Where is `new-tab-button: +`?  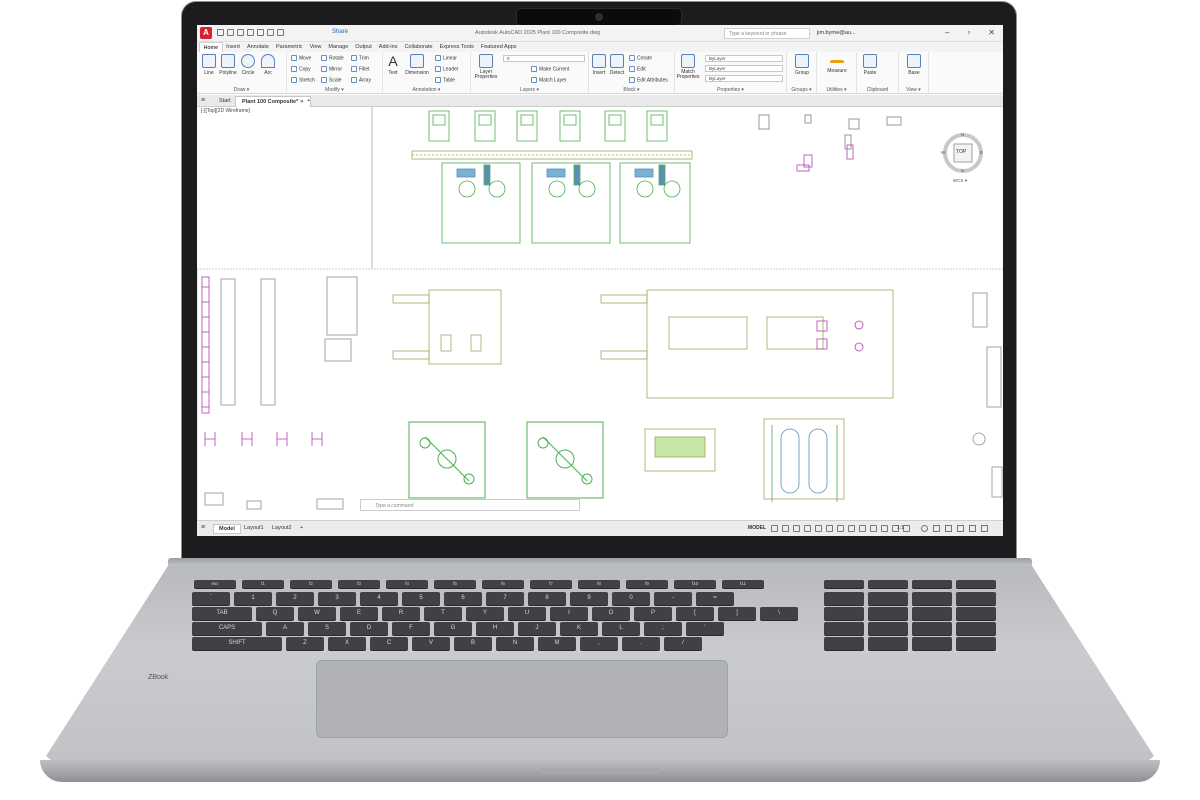
new-tab-button: + is located at coordinates (308, 101).